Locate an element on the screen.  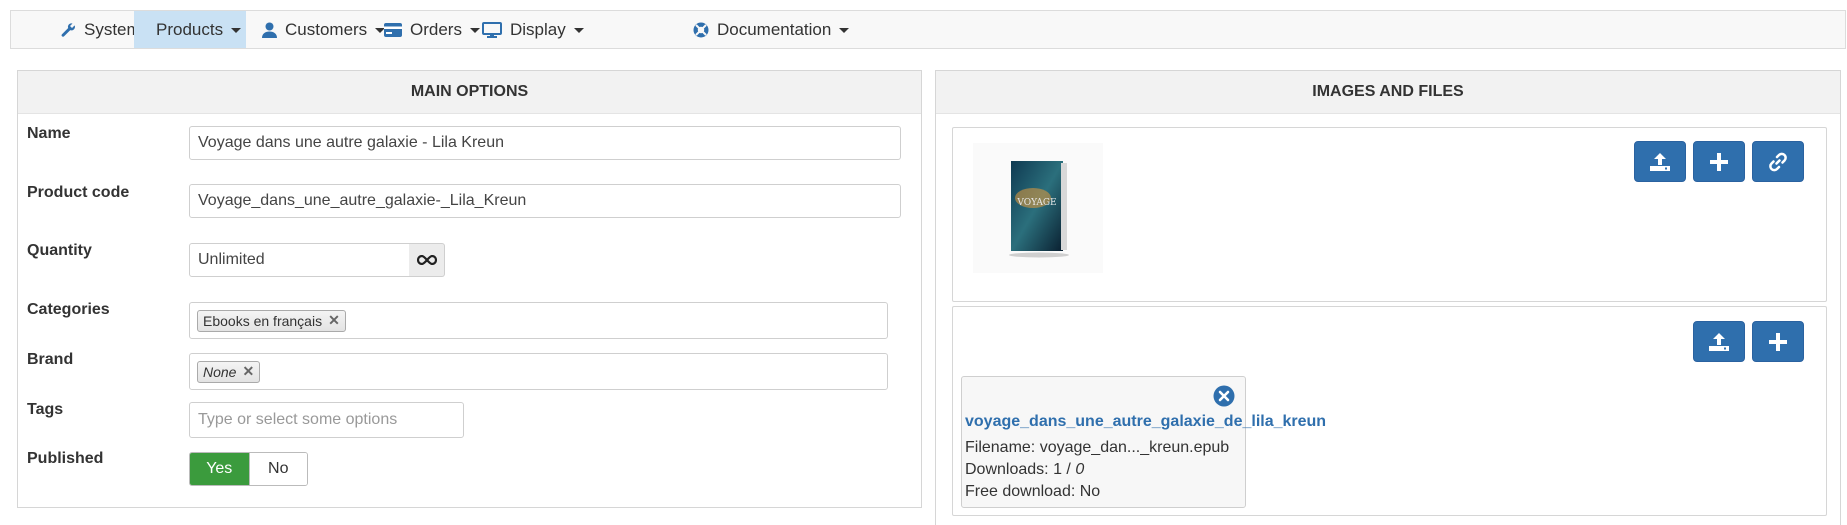
lifebuoy-icon is located at coordinates (701, 29).